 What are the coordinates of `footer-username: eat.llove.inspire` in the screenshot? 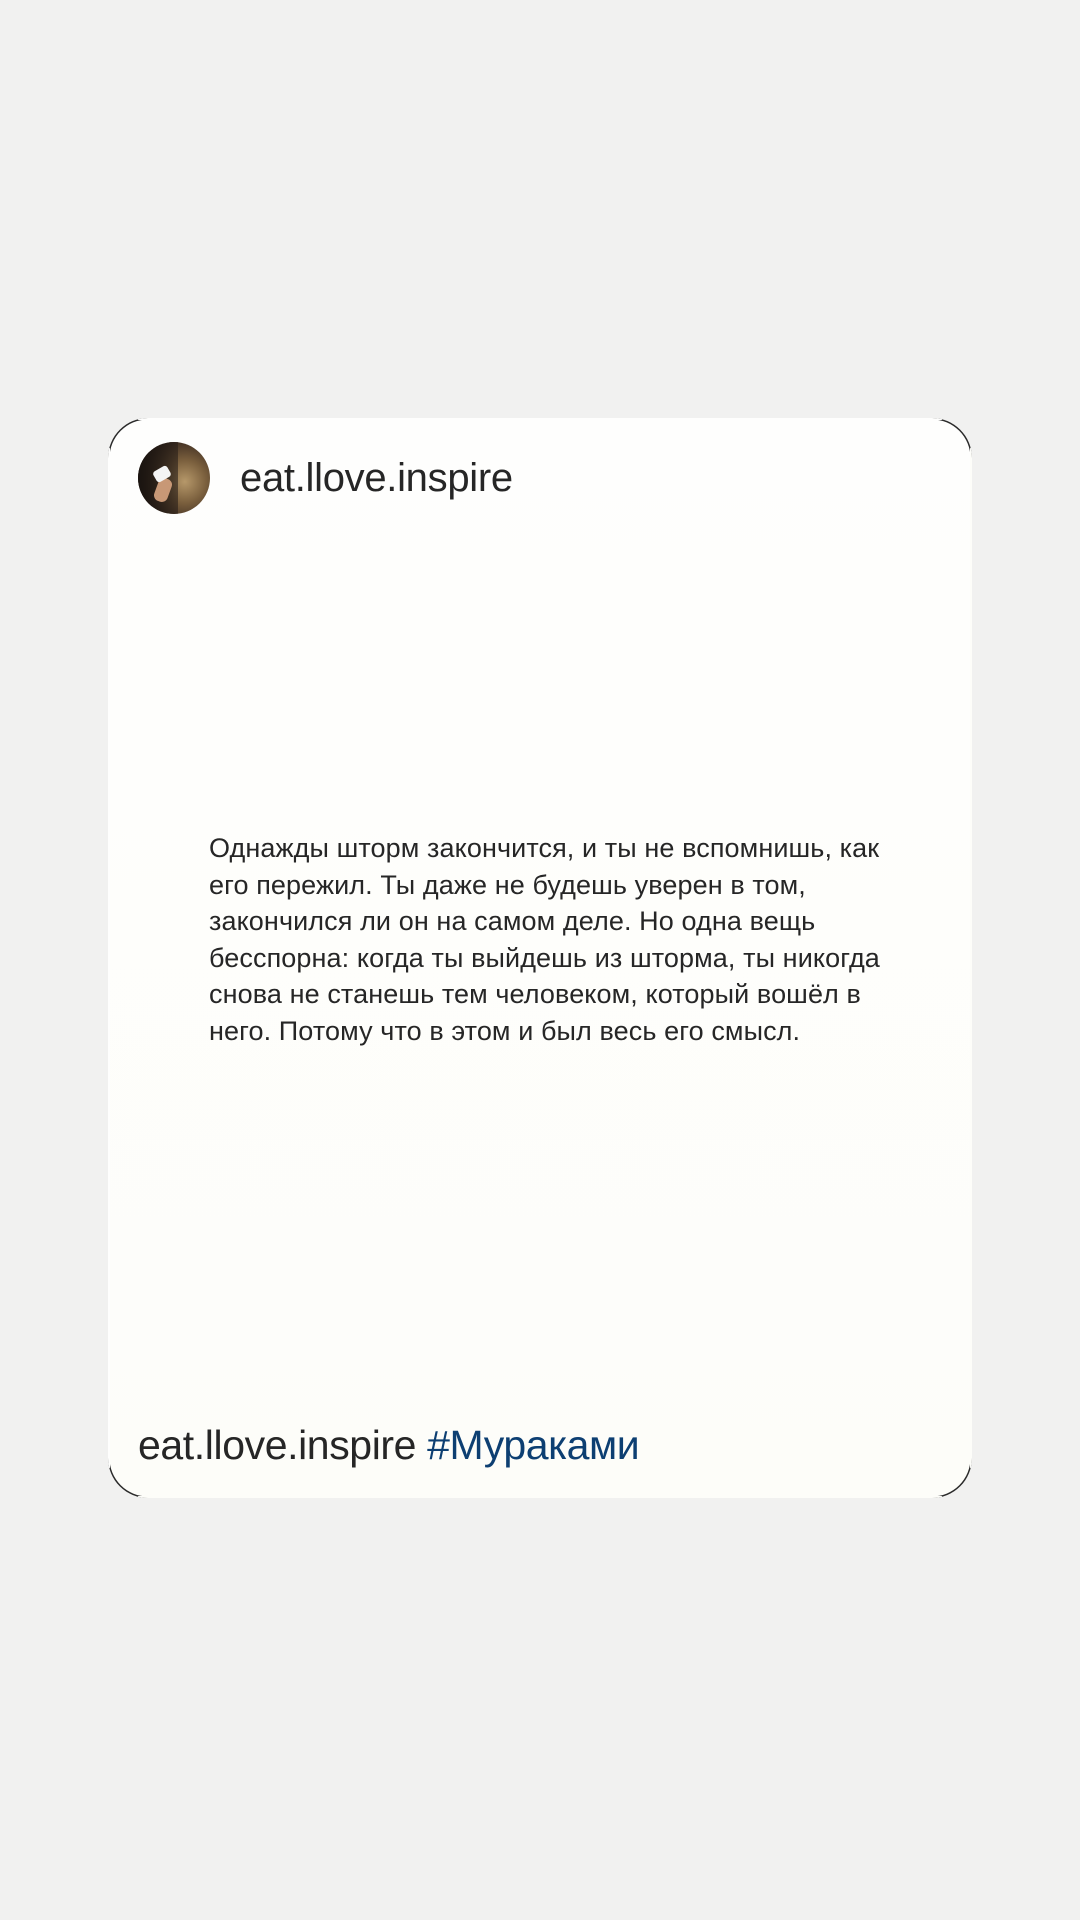 It's located at (277, 1445).